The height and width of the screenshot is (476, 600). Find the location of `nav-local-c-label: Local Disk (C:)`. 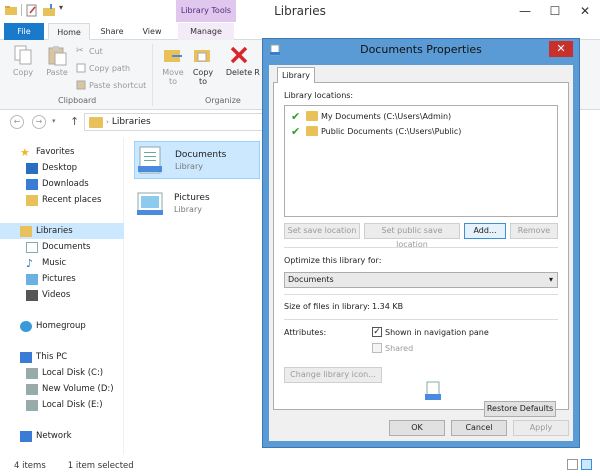

nav-local-c-label: Local Disk (C:) is located at coordinates (73, 373).